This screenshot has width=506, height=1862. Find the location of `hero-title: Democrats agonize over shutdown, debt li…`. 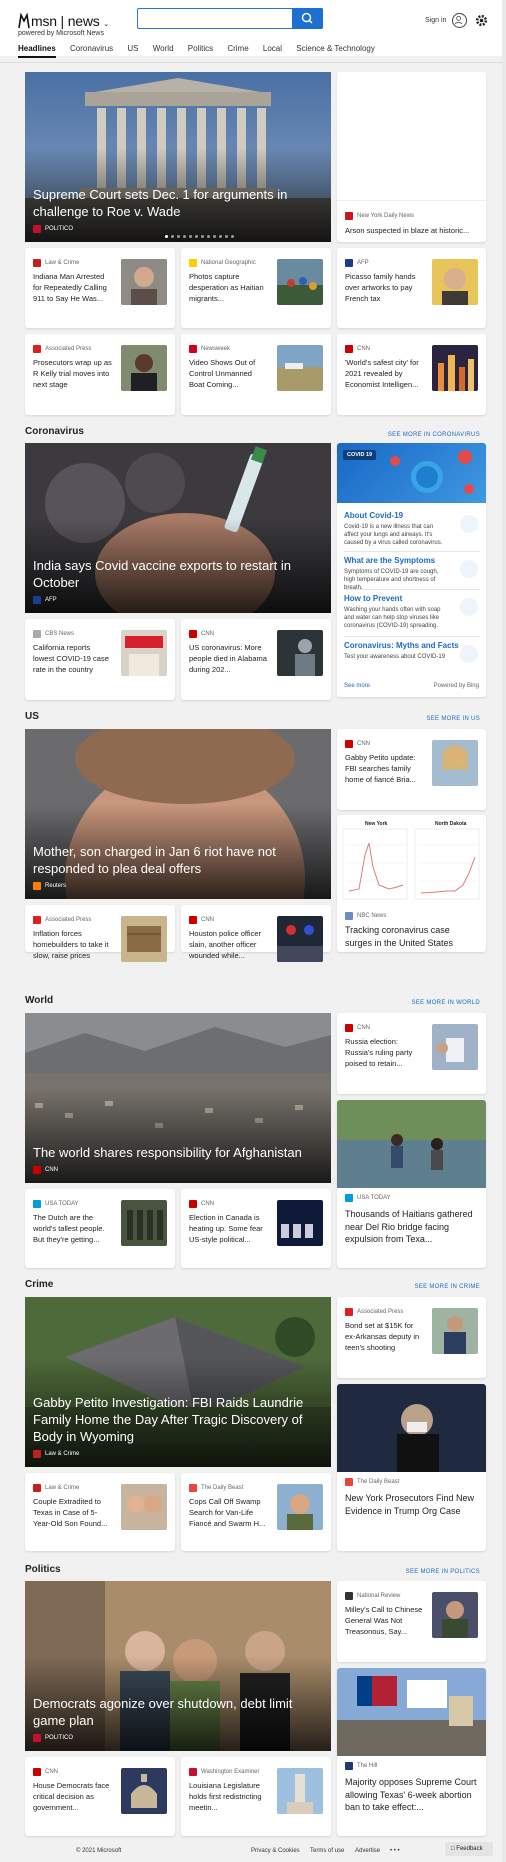

hero-title: Democrats agonize over shutdown, debt li… is located at coordinates (175, 1712).